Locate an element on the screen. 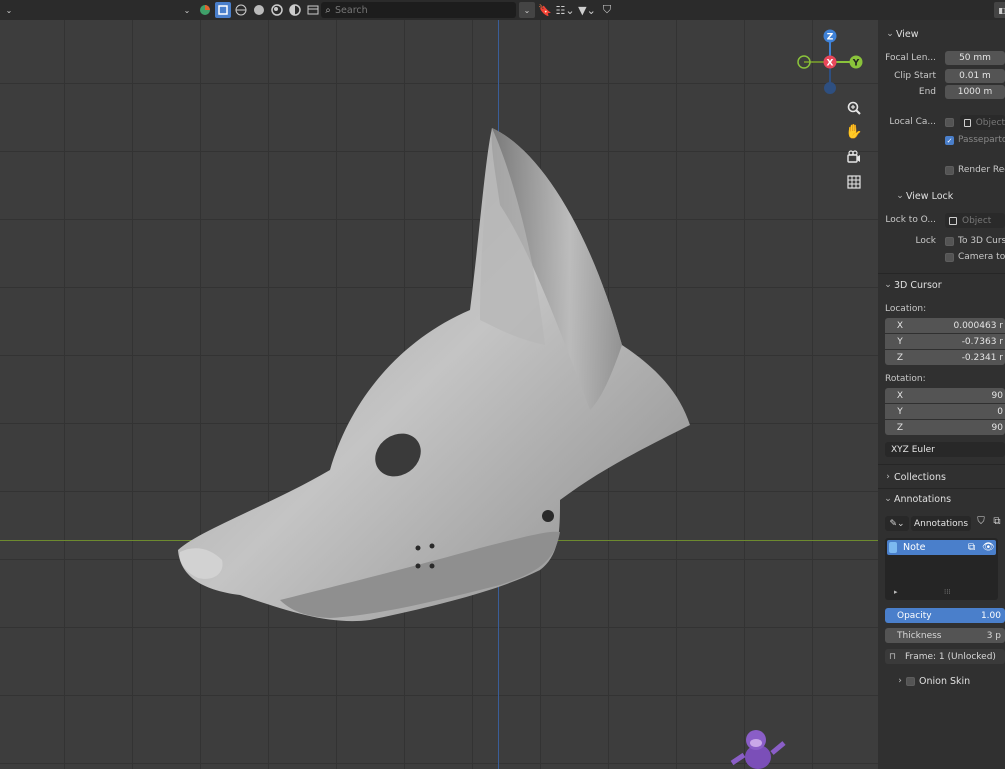  rotation-mode-dropdown: XYZ Euler is located at coordinates (945, 449).